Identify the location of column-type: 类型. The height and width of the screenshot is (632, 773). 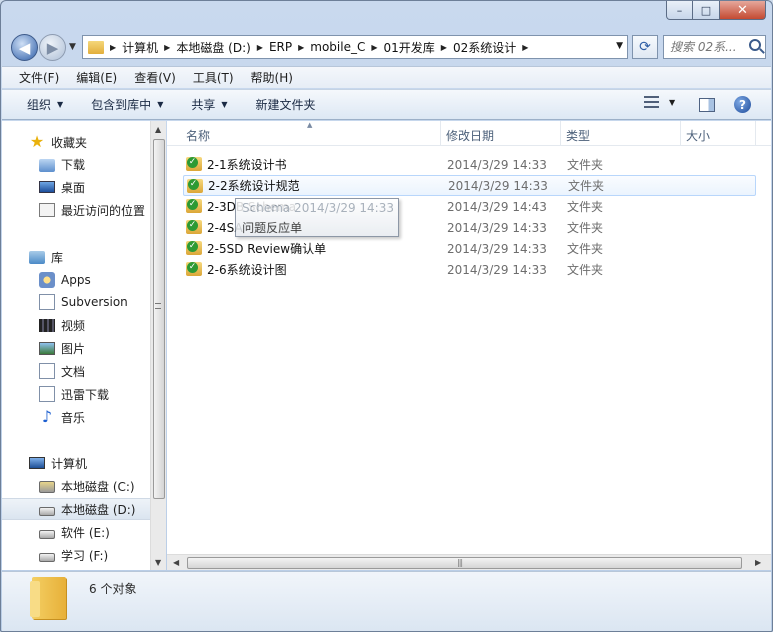
(578, 135).